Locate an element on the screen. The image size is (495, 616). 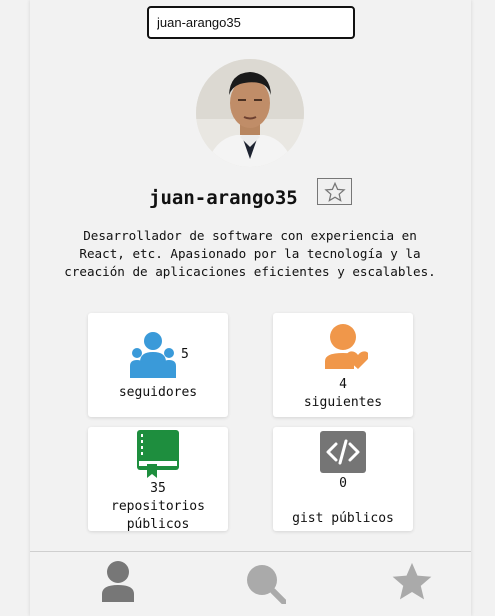
bottom-nav-divider is located at coordinates (250, 551).